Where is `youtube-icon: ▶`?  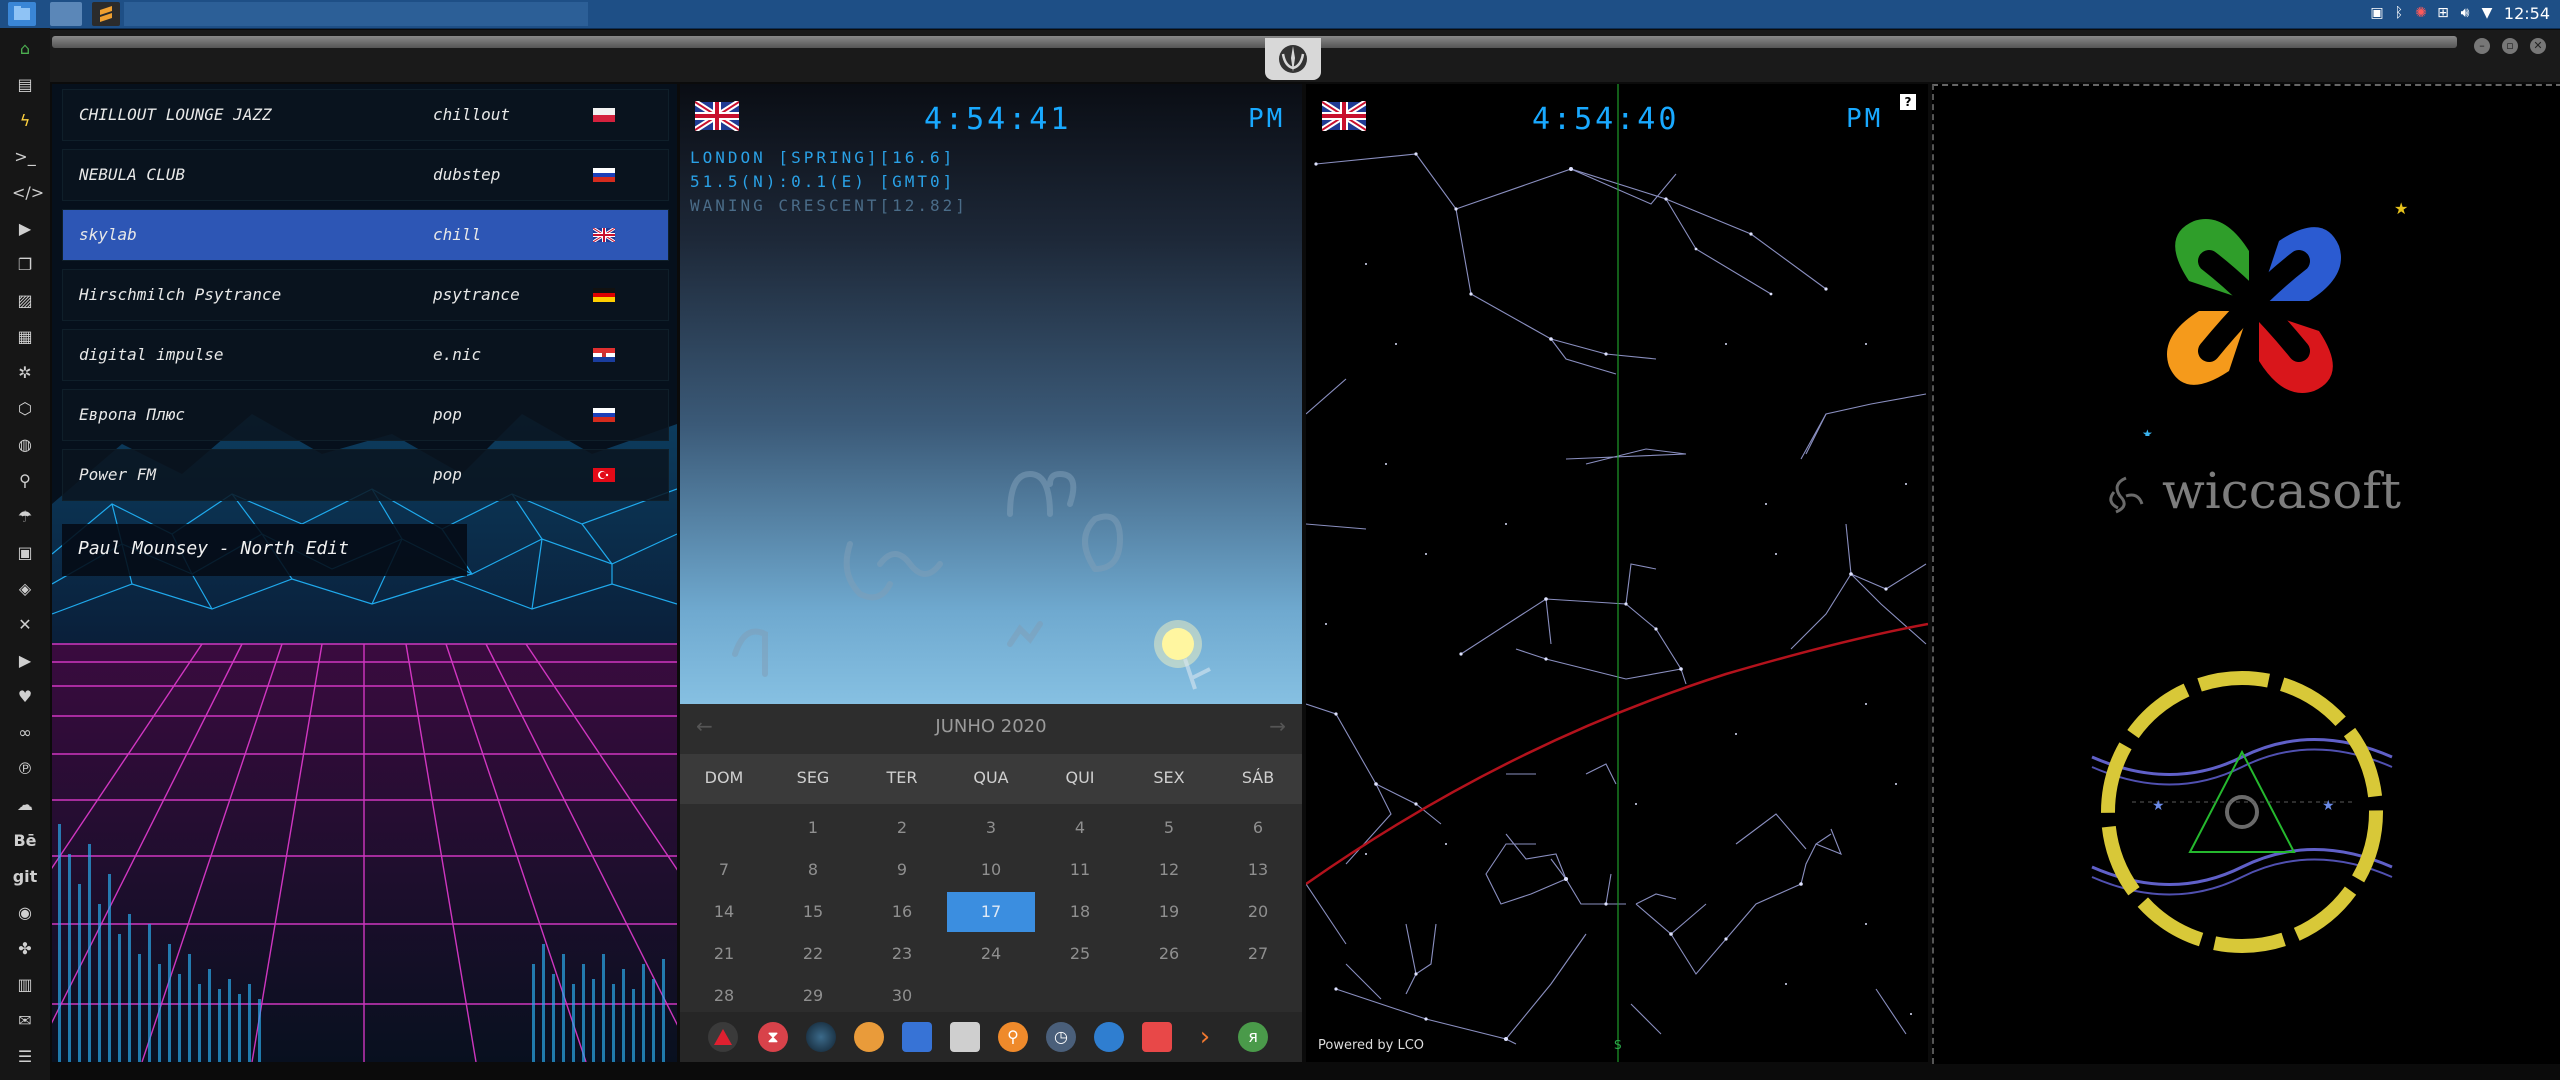
youtube-icon: ▶ is located at coordinates (25, 661).